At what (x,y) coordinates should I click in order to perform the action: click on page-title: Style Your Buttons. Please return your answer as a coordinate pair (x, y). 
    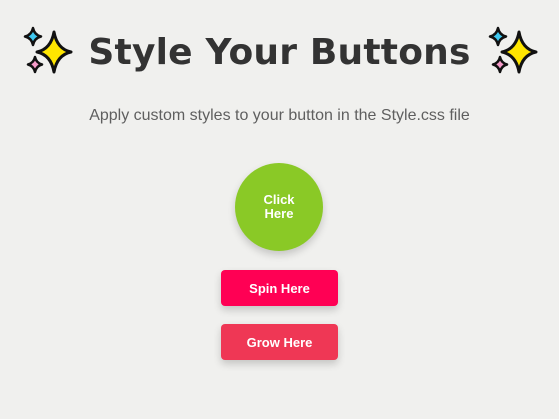
    Looking at the image, I should click on (279, 52).